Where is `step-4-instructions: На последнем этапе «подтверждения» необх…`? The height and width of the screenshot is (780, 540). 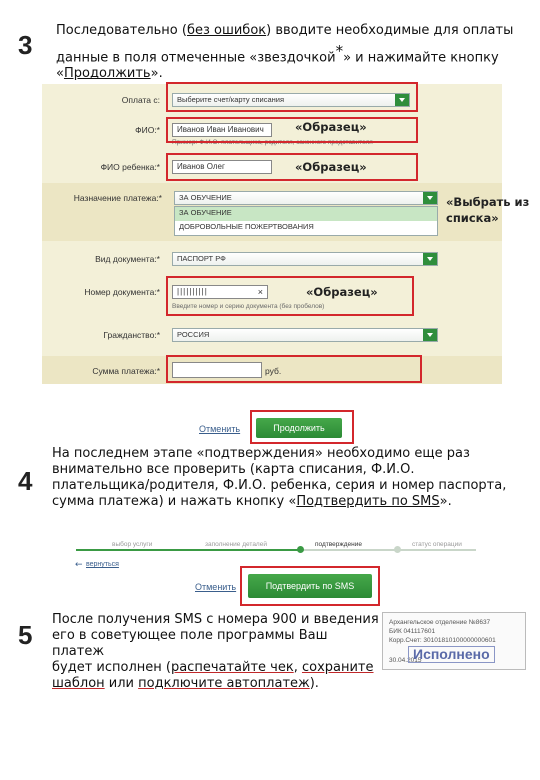
step-4-instructions: На последнем этапе «подтверждения» необх… is located at coordinates (292, 478).